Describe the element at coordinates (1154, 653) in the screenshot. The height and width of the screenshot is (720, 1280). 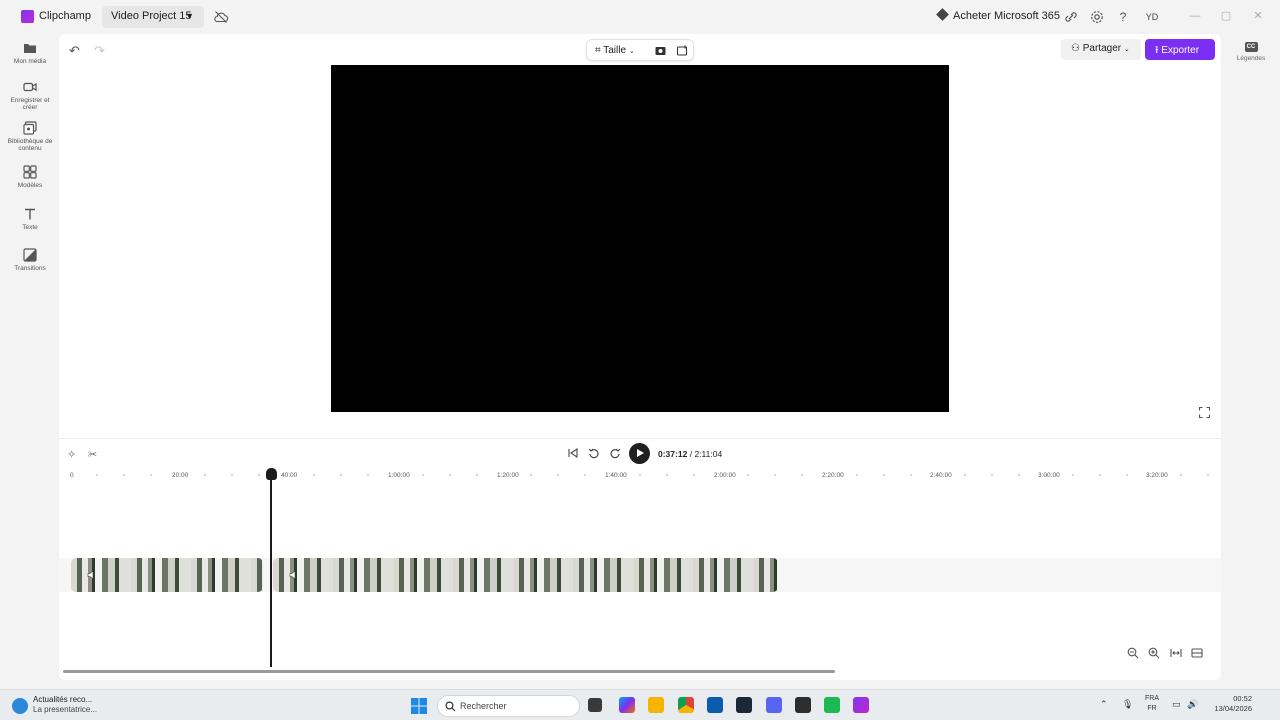
I see `zoom-in-icon` at that location.